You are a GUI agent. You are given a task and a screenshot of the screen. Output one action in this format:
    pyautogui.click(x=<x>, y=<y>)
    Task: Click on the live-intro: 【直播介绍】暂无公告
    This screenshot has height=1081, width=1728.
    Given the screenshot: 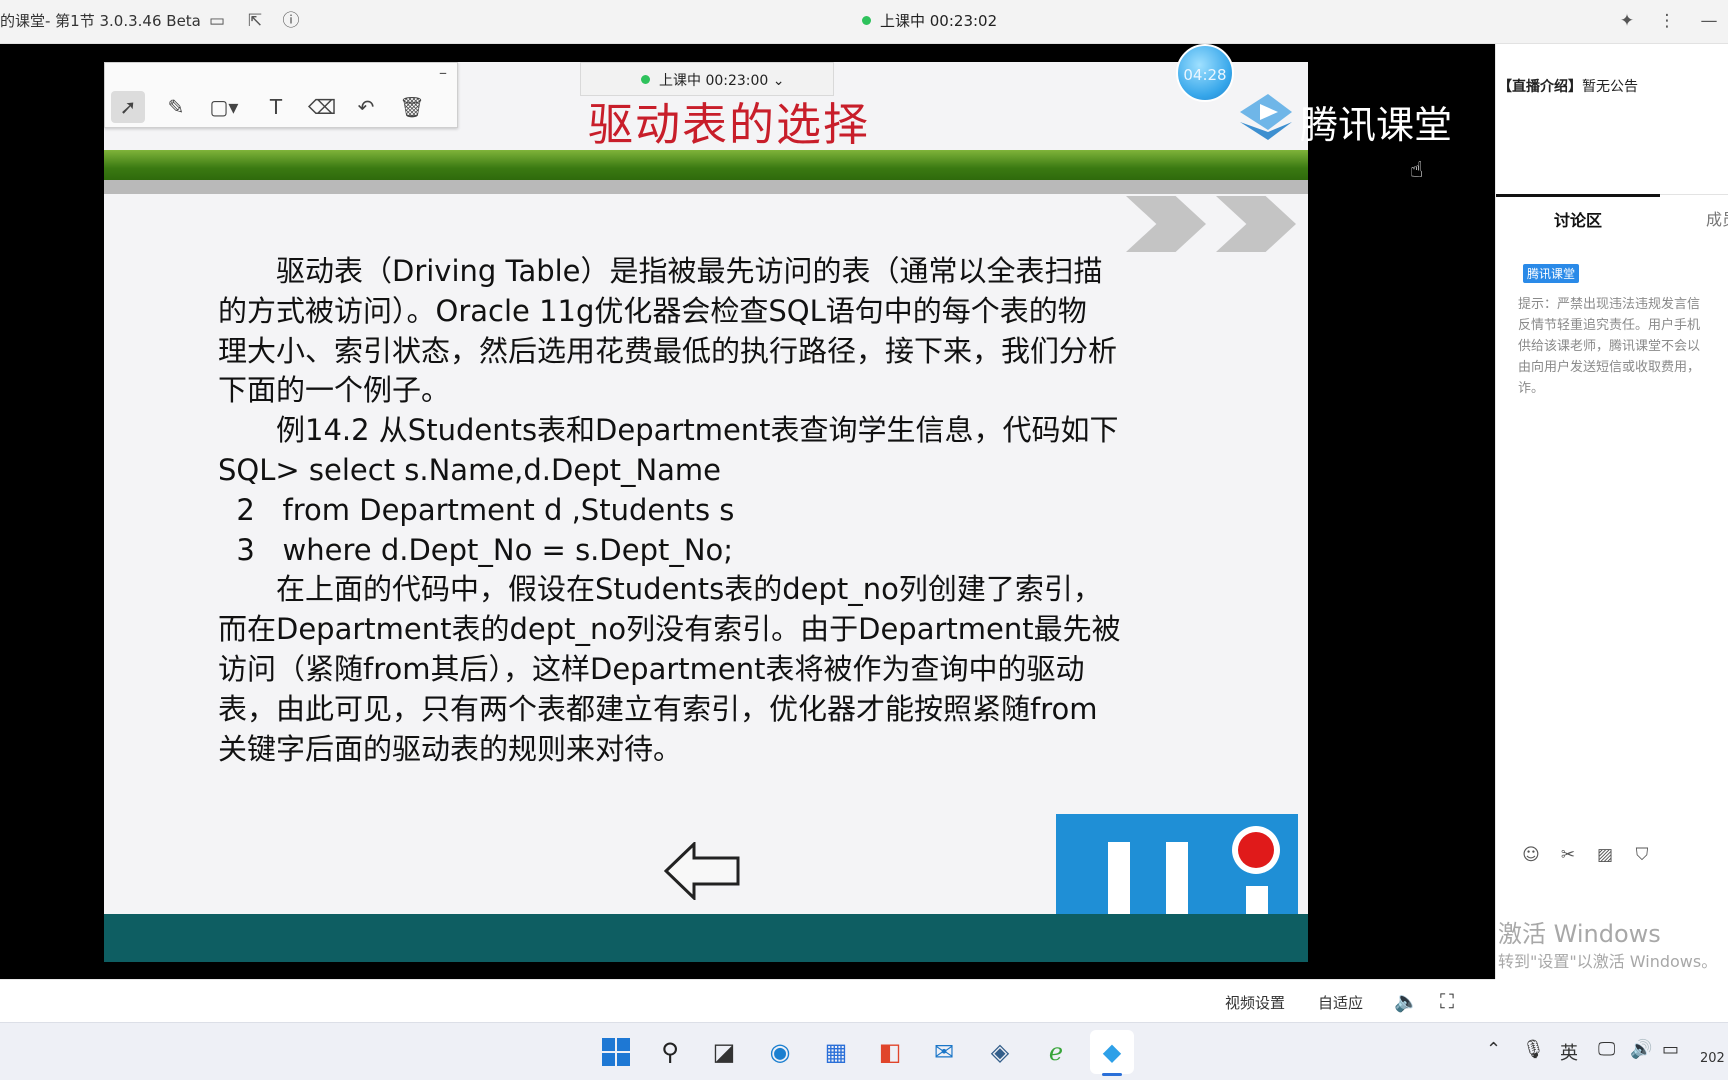 What is the action you would take?
    pyautogui.click(x=1568, y=86)
    